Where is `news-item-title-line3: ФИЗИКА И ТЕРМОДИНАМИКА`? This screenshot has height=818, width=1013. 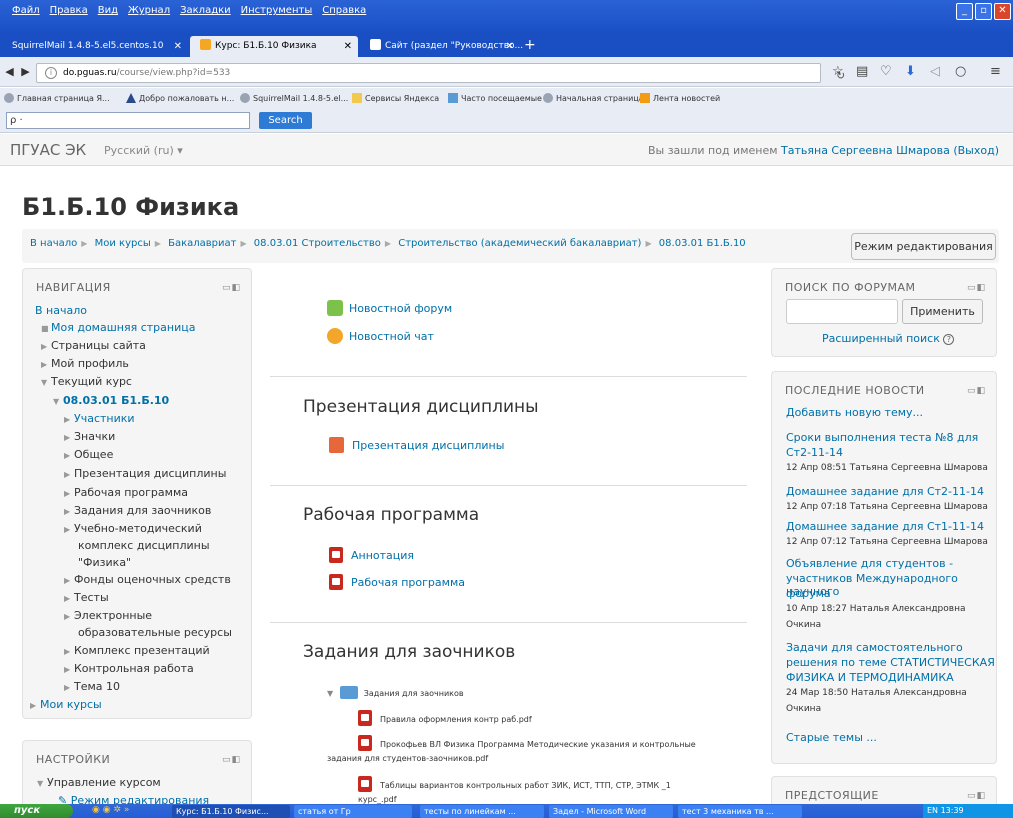 news-item-title-line3: ФИЗИКА И ТЕРМОДИНАМИКА is located at coordinates (870, 677).